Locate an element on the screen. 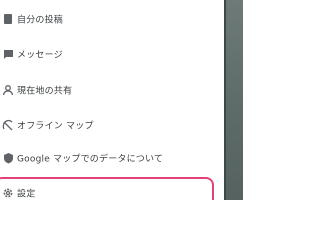 The height and width of the screenshot is (240, 320). menu-item-location-sharing: 現在地の共有 is located at coordinates (112, 90).